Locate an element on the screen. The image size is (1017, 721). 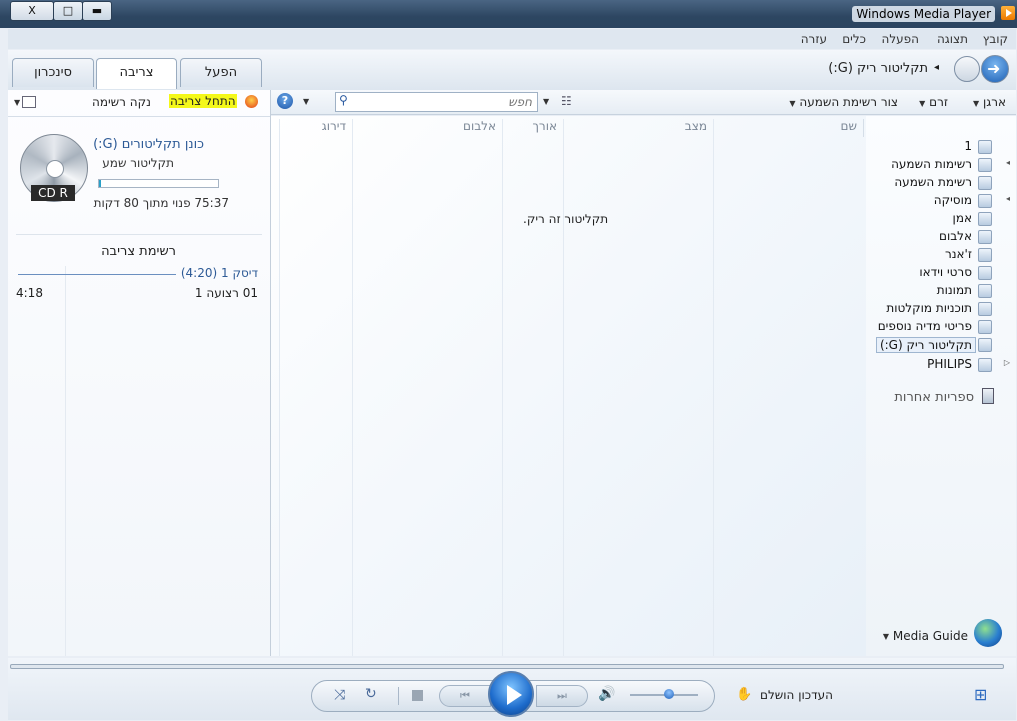
library-tree-item: תקליטור ריק (G:) is located at coordinates (941, 344).